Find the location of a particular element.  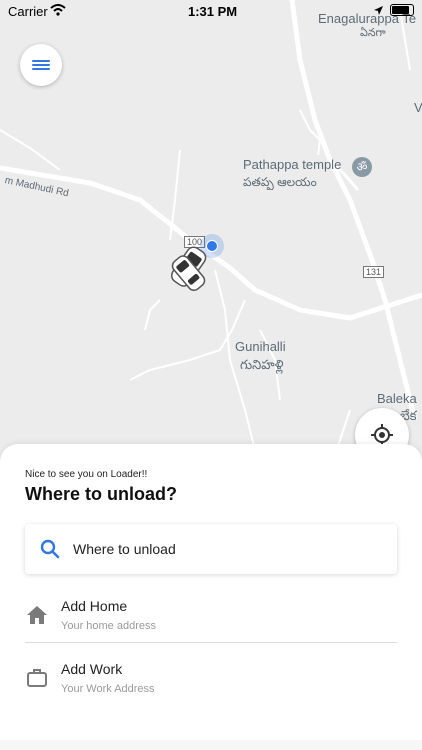

map-label-v: V is located at coordinates (418, 107).